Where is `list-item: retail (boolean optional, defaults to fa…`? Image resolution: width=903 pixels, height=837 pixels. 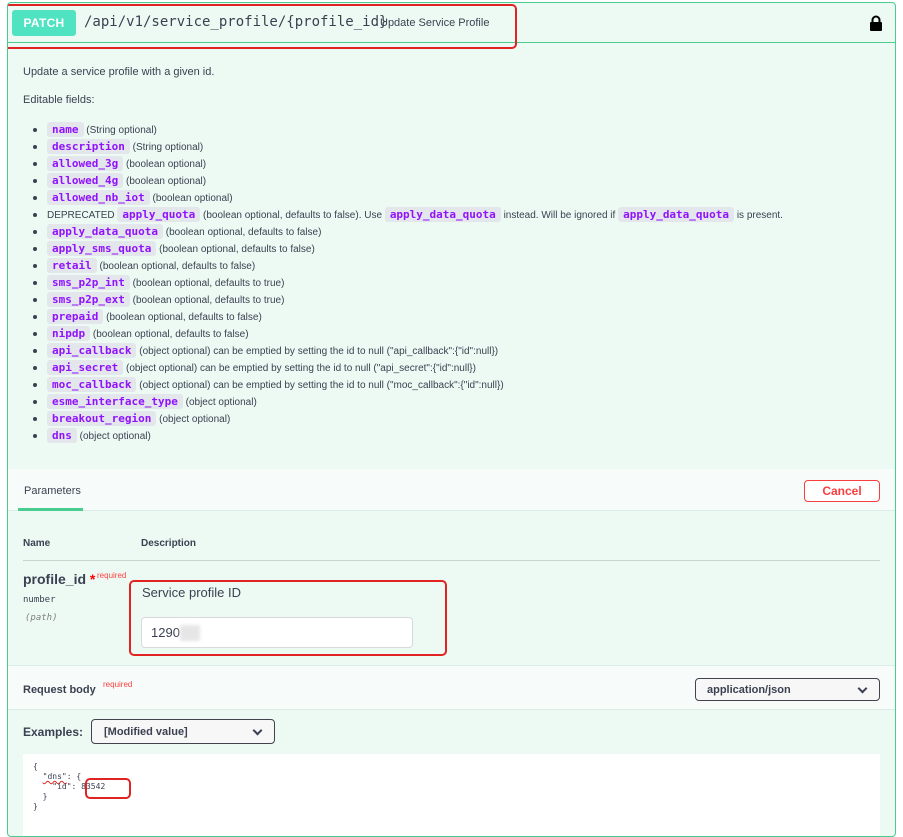 list-item: retail (boolean optional, defaults to fa… is located at coordinates (403, 265).